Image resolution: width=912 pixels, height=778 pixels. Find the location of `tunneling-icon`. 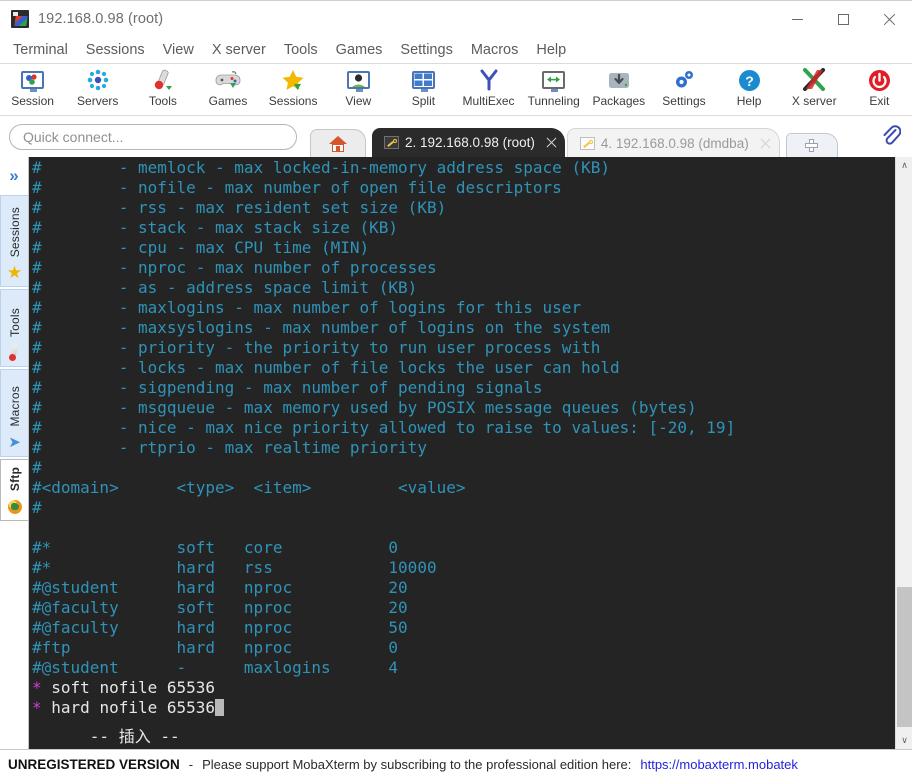

tunneling-icon is located at coordinates (554, 80).